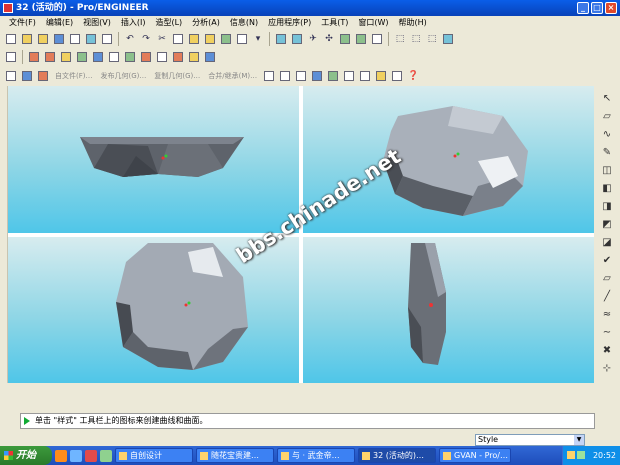  What do you see at coordinates (146, 39) in the screenshot?
I see `redo-icon: ↷` at bounding box center [146, 39].